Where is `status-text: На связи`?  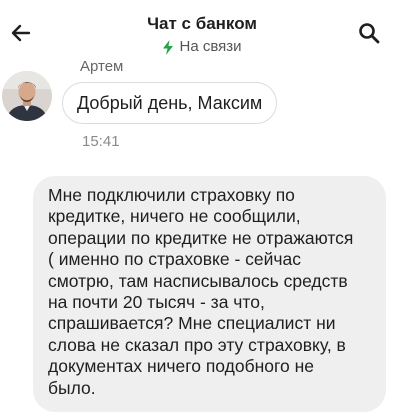 status-text: На связи is located at coordinates (210, 46).